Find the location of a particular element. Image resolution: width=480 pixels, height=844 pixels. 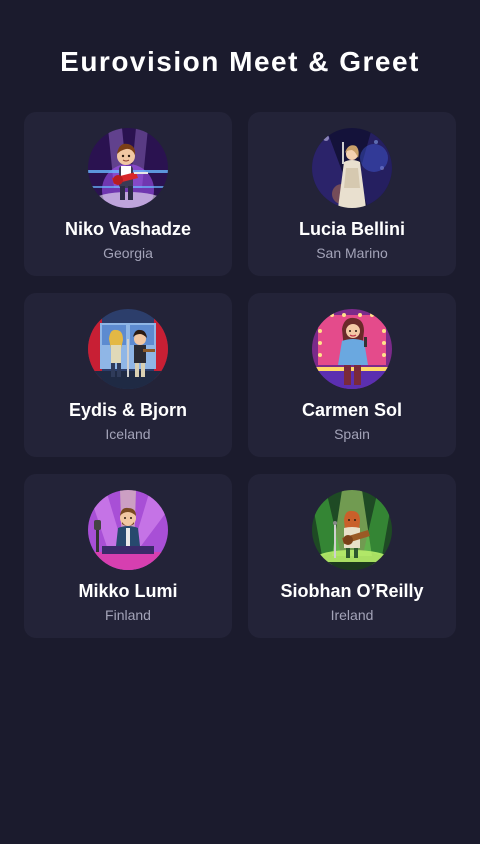

artist-country: Iceland is located at coordinates (128, 434).